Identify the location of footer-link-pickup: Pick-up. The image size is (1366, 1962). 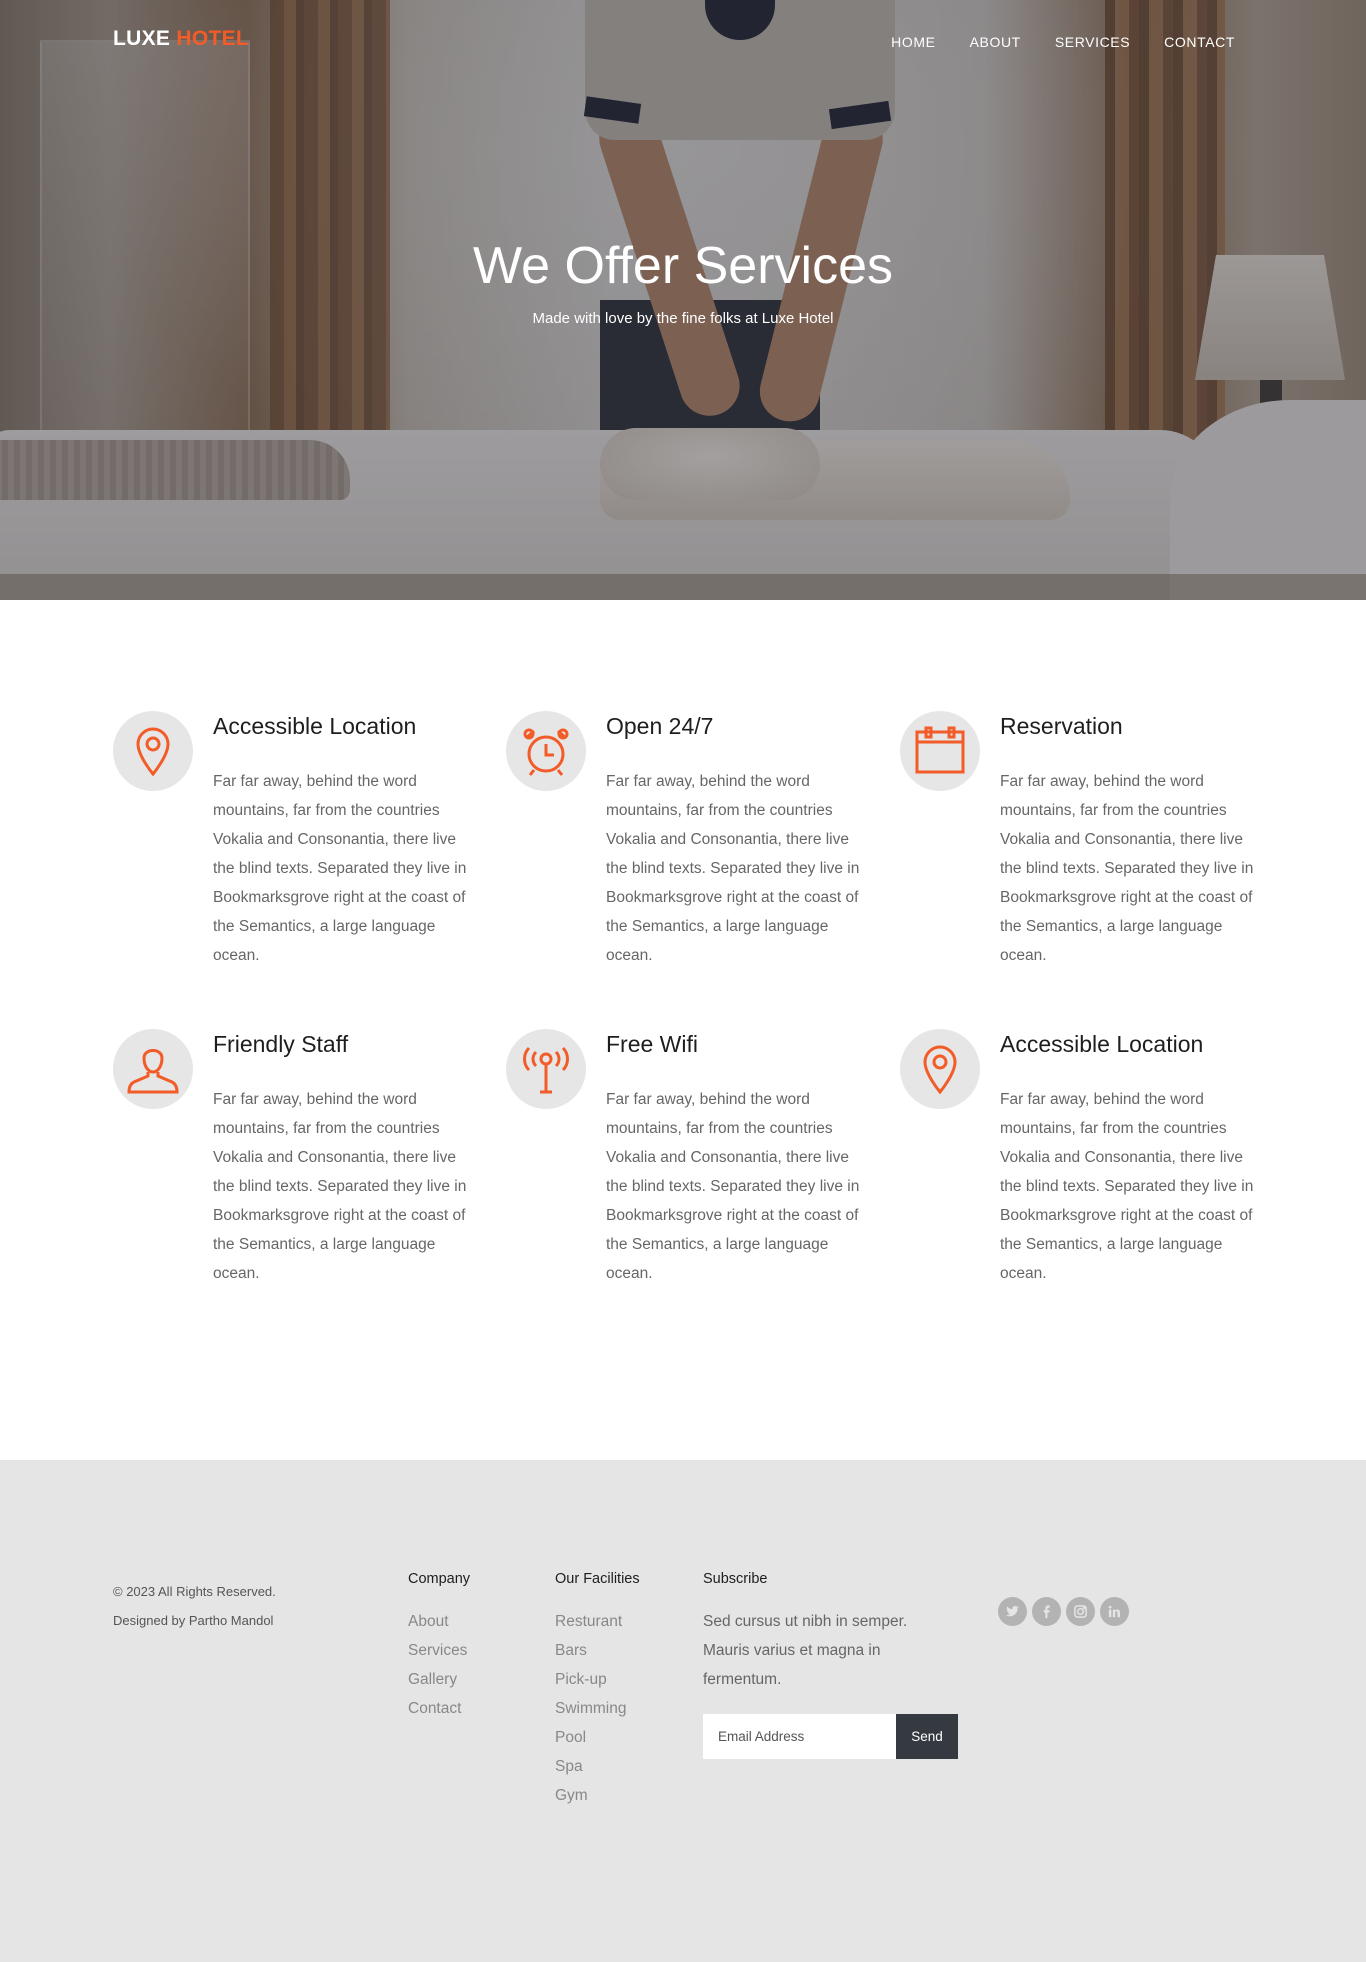
(597, 1679).